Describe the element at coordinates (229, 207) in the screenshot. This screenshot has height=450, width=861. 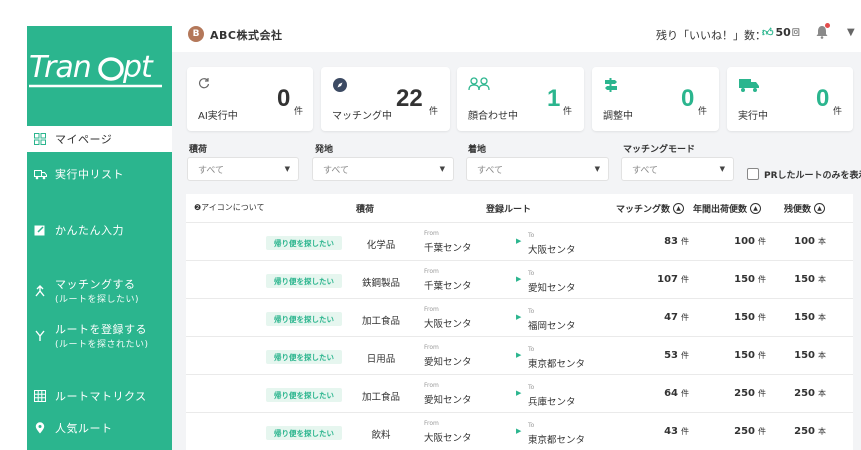
I see `icon-help-link: ❷アイコンについて` at that location.